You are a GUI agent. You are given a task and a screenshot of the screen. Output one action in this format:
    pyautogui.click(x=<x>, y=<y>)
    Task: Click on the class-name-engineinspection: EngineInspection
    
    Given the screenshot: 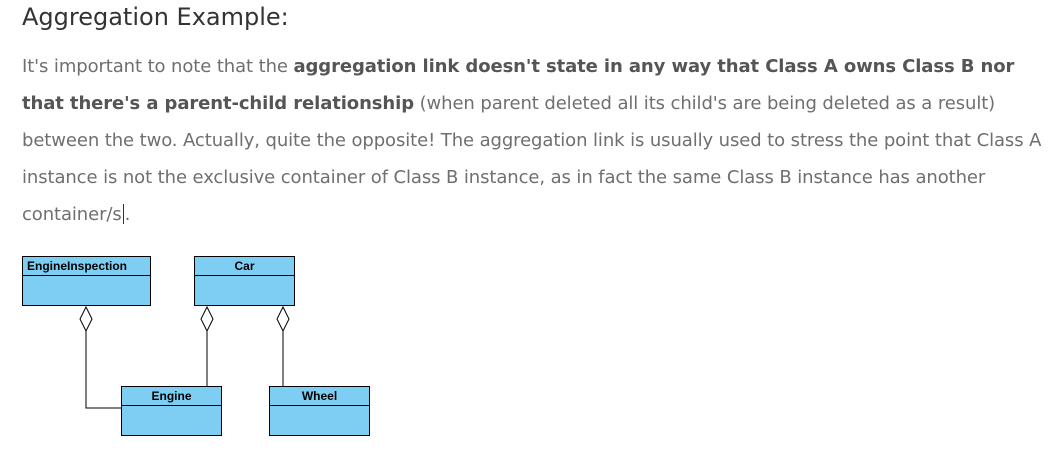 What is the action you would take?
    pyautogui.click(x=86, y=266)
    